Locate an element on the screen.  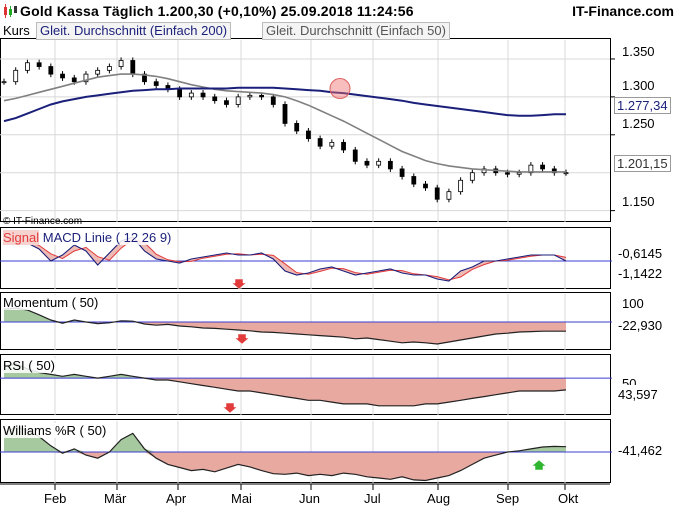
month-label-jun: Jun is located at coordinates (309, 498).